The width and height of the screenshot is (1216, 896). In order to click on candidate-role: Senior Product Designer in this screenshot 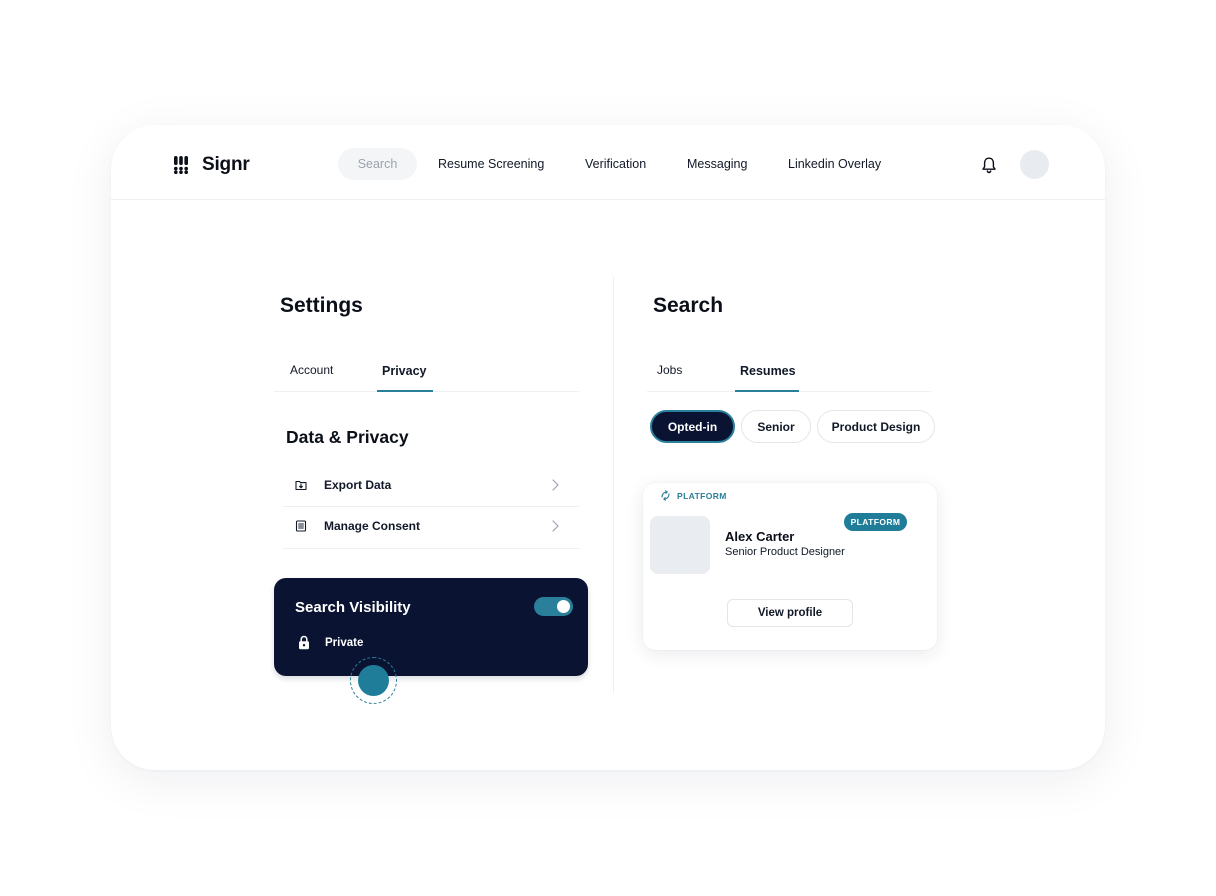, I will do `click(785, 552)`.